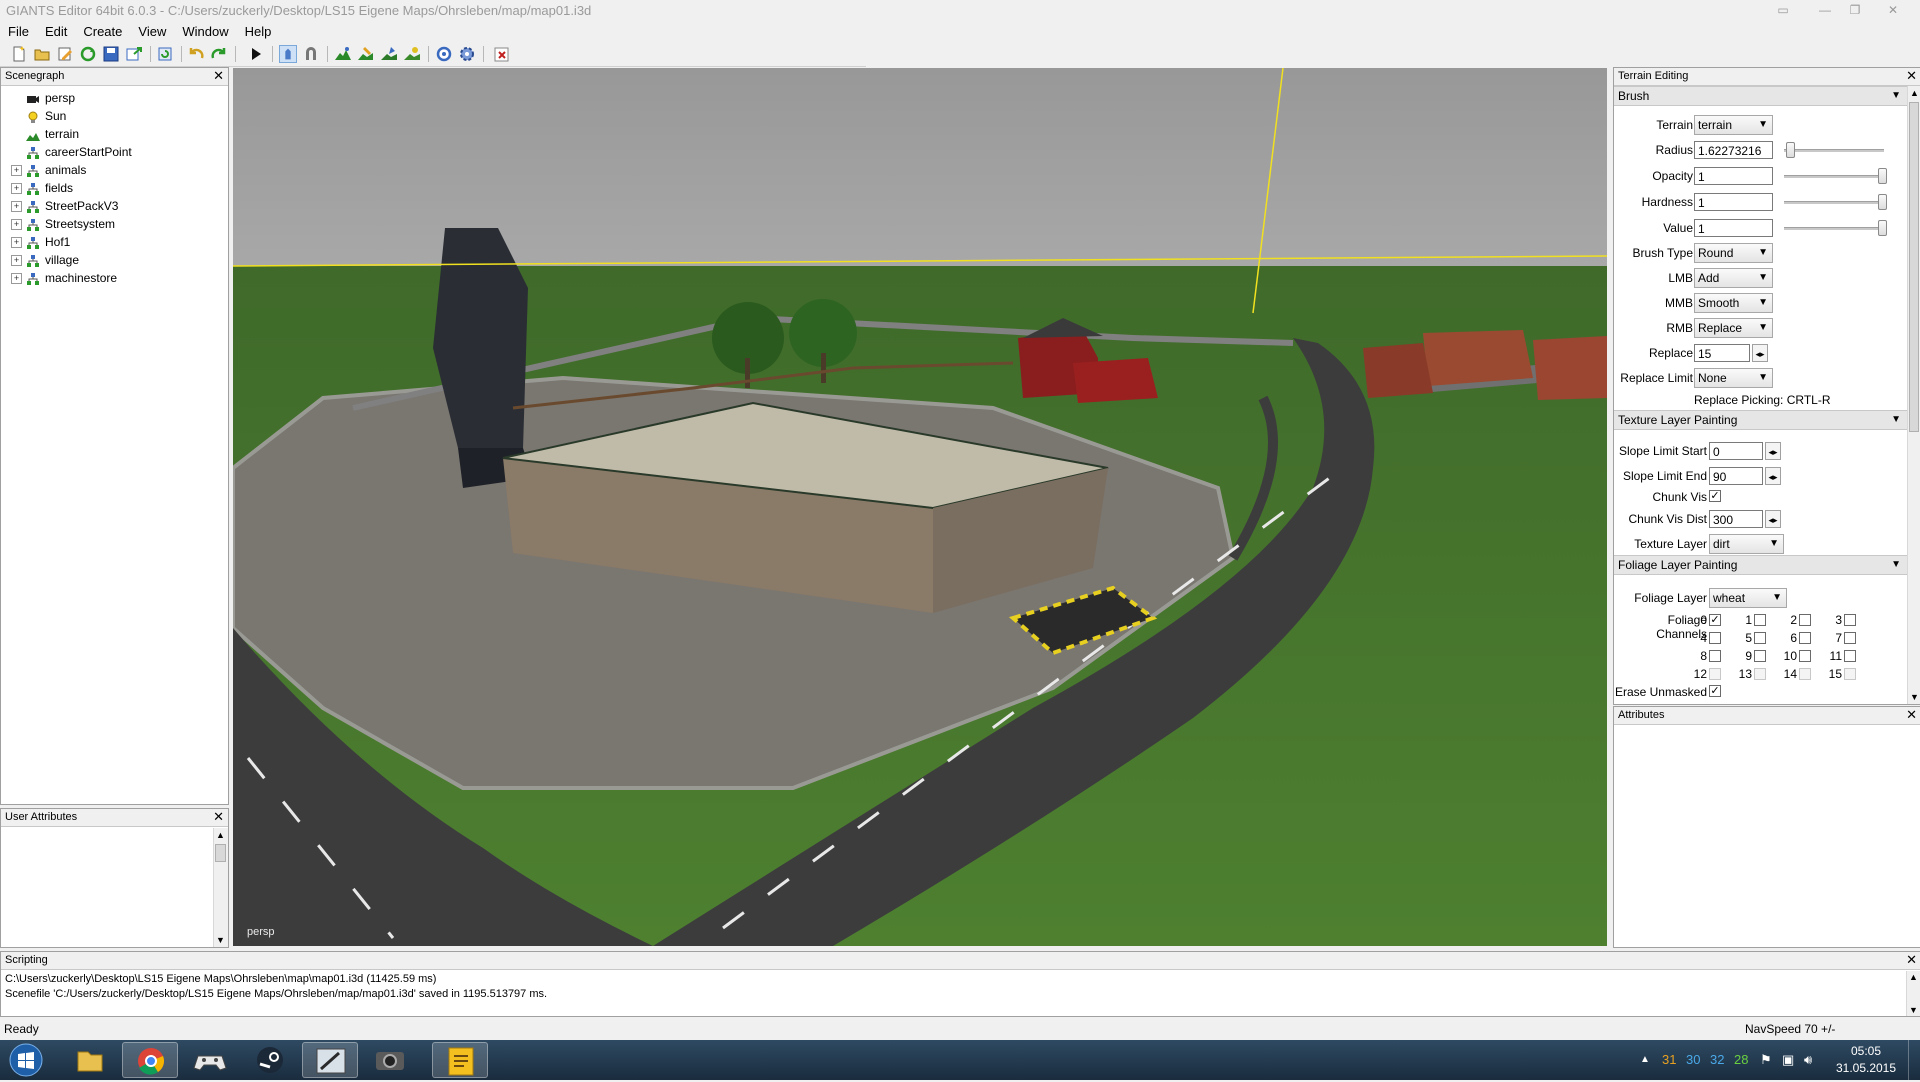 This screenshot has height=1082, width=1920. What do you see at coordinates (1722, 353) in the screenshot?
I see `replace-field: 15` at bounding box center [1722, 353].